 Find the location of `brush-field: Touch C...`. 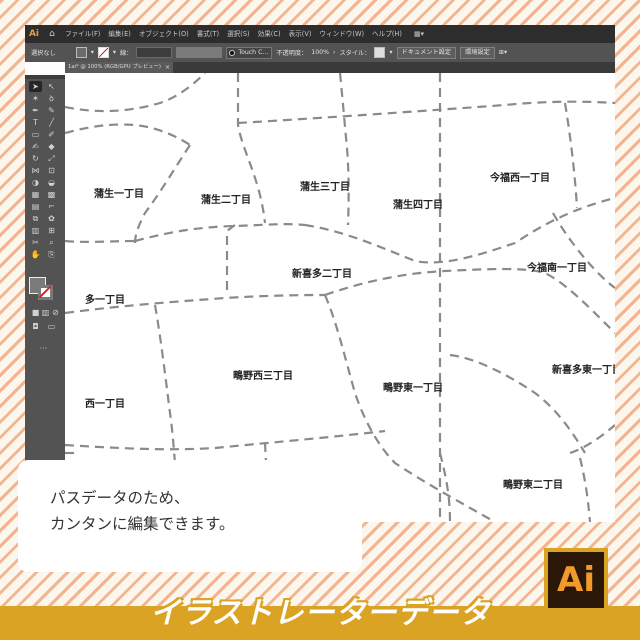

brush-field: Touch C... is located at coordinates (249, 52).